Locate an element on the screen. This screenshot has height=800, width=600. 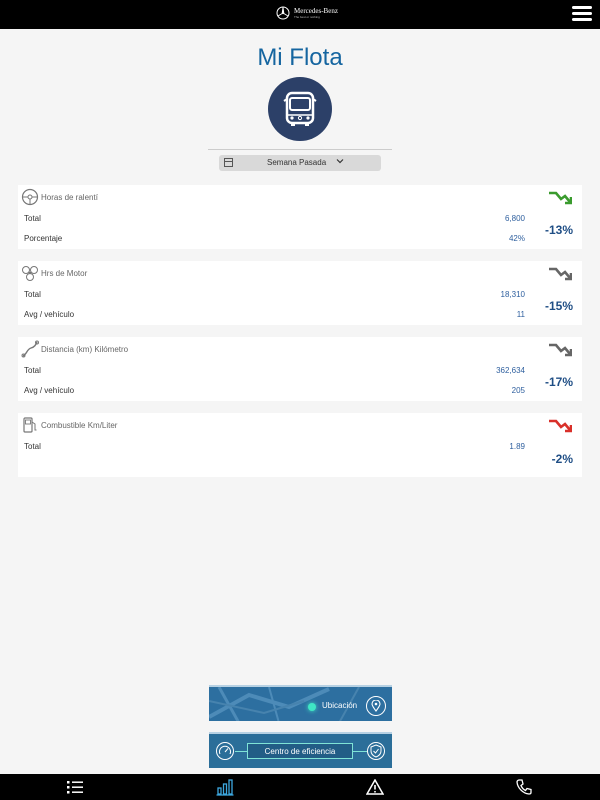
location-label: Ubicación is located at coordinates (340, 705).